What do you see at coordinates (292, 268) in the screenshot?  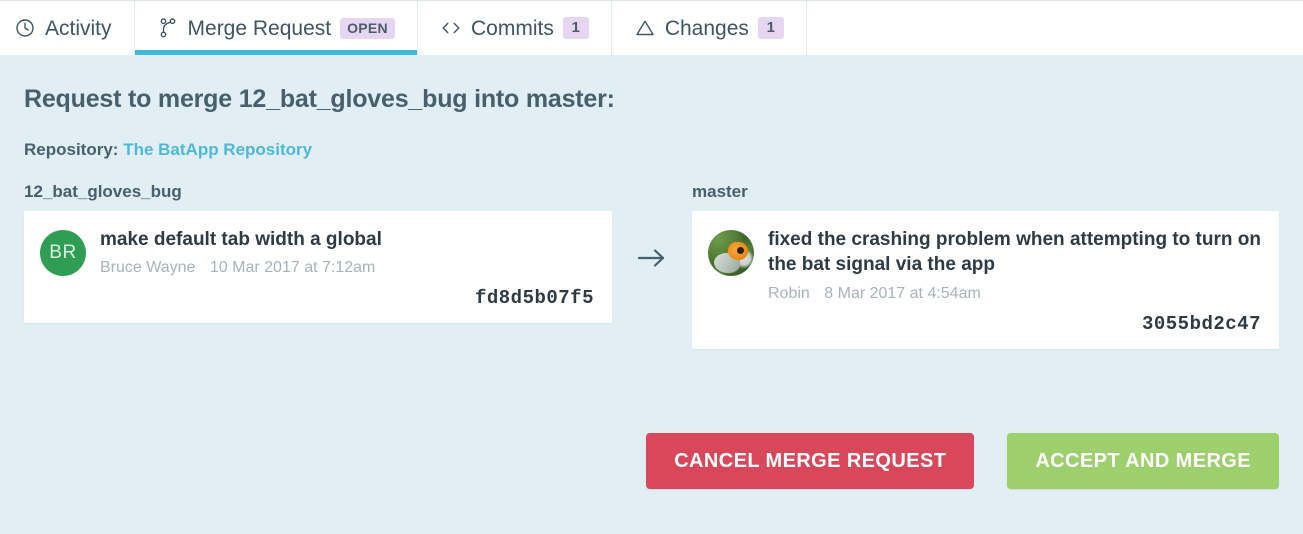 I see `source-commit-date: 10 Mar 2017 at 7:12am` at bounding box center [292, 268].